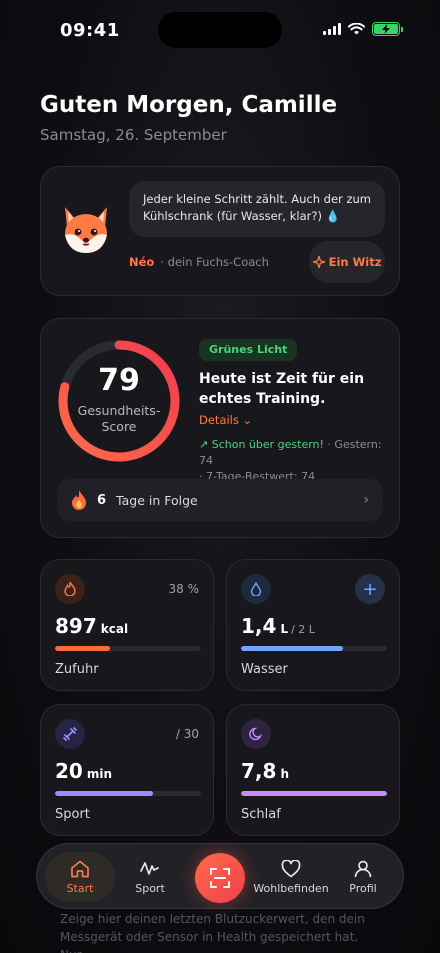  Describe the element at coordinates (114, 629) in the screenshot. I see `intake-unit: kcal` at that location.